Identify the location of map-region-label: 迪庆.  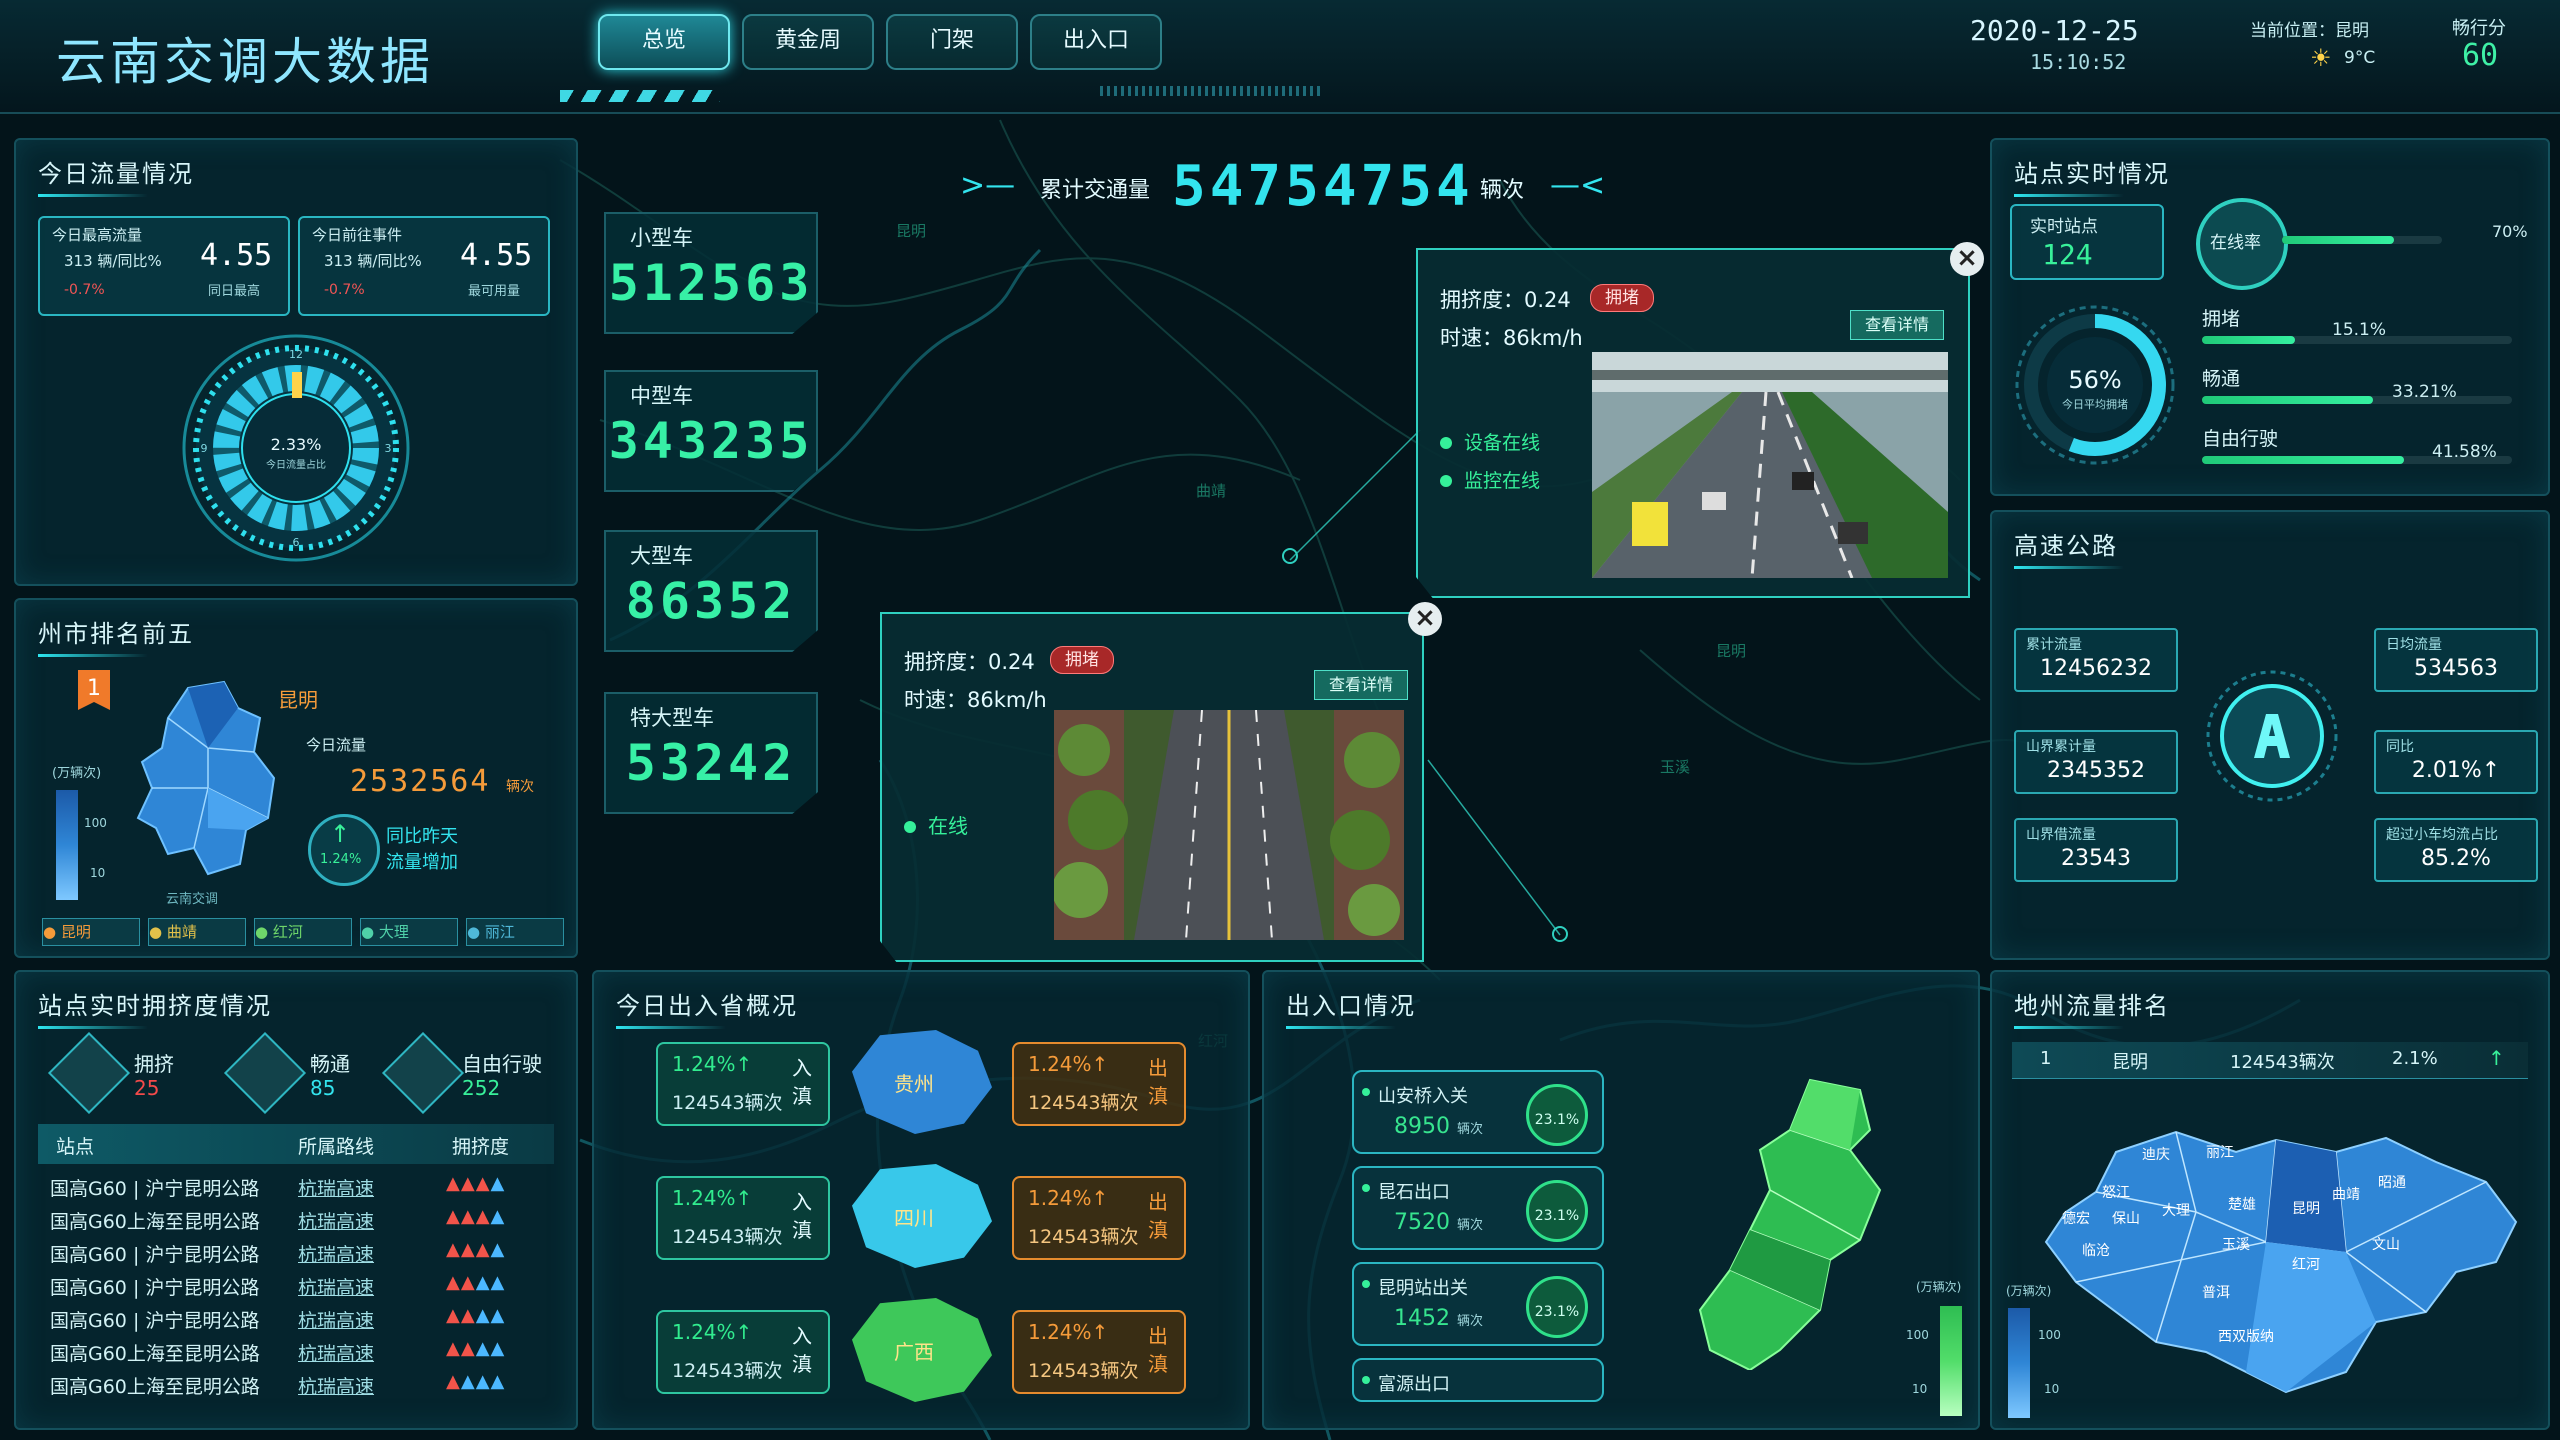
(2156, 1155).